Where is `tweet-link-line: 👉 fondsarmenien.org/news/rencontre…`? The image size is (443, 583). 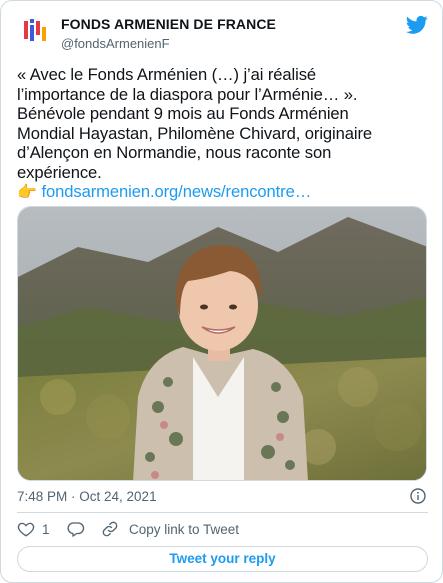 tweet-link-line: 👉 fondsarmenien.org/news/rencontre… is located at coordinates (223, 192).